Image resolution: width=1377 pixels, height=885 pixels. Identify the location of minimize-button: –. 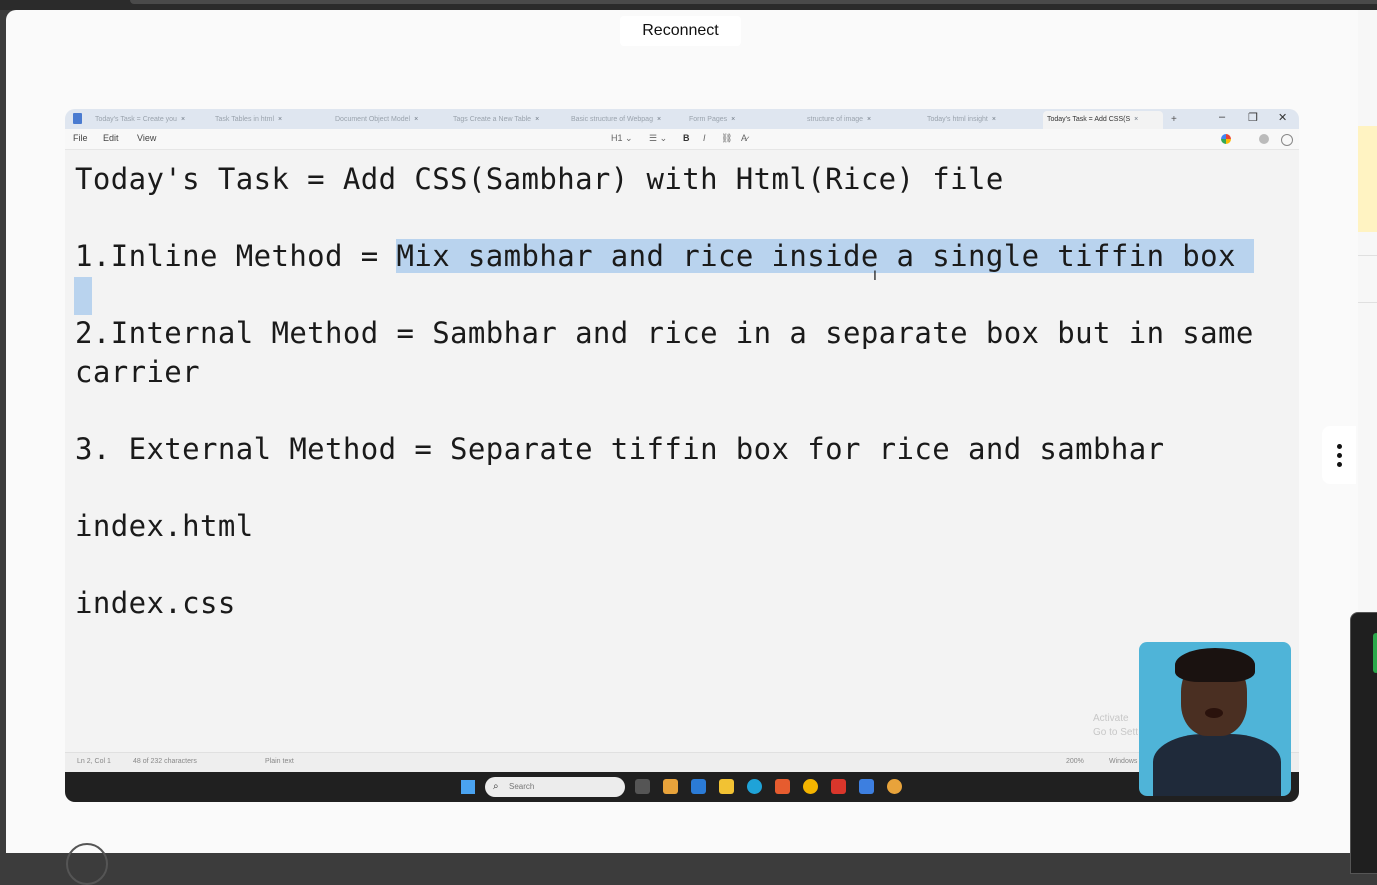
(1222, 117).